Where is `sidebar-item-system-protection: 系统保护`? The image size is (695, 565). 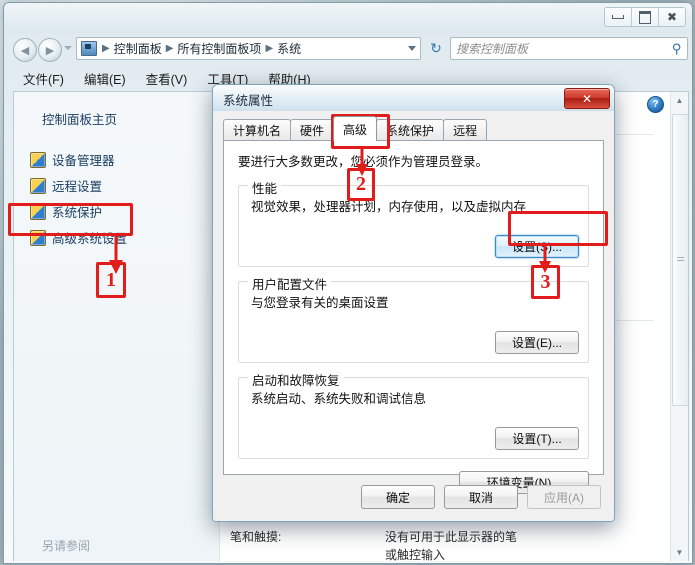 sidebar-item-system-protection: 系统保护 is located at coordinates (66, 211).